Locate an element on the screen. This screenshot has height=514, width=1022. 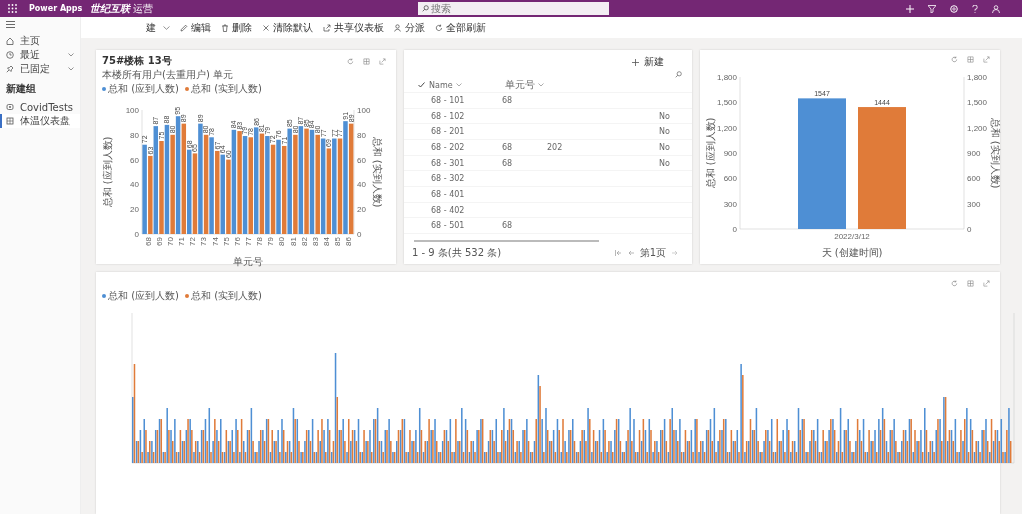
scrollbar is located at coordinates (506, 241).